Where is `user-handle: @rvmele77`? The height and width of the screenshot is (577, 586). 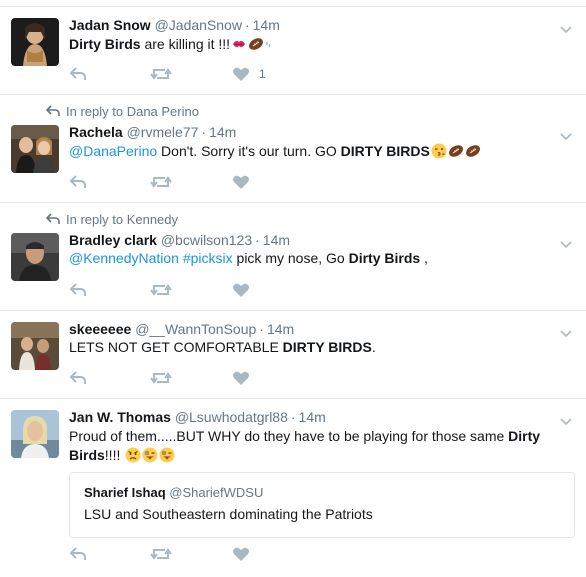
user-handle: @rvmele77 is located at coordinates (163, 132).